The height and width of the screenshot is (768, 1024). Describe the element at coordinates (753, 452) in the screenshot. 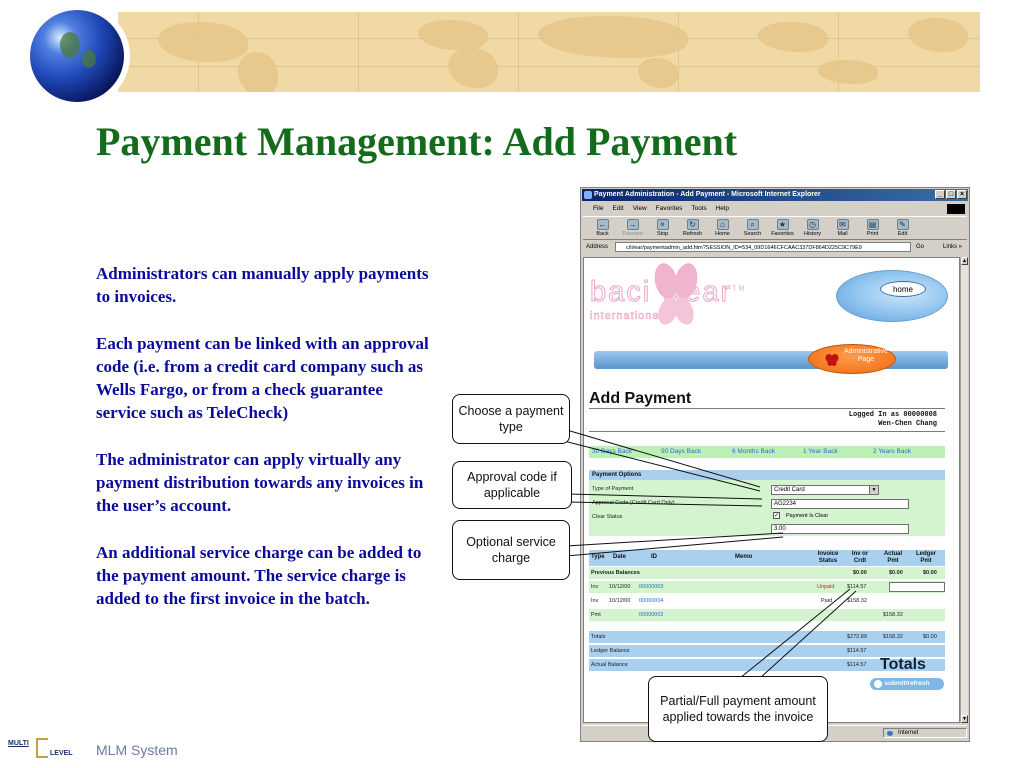

I see `period-6-months: 6 Months Back` at that location.